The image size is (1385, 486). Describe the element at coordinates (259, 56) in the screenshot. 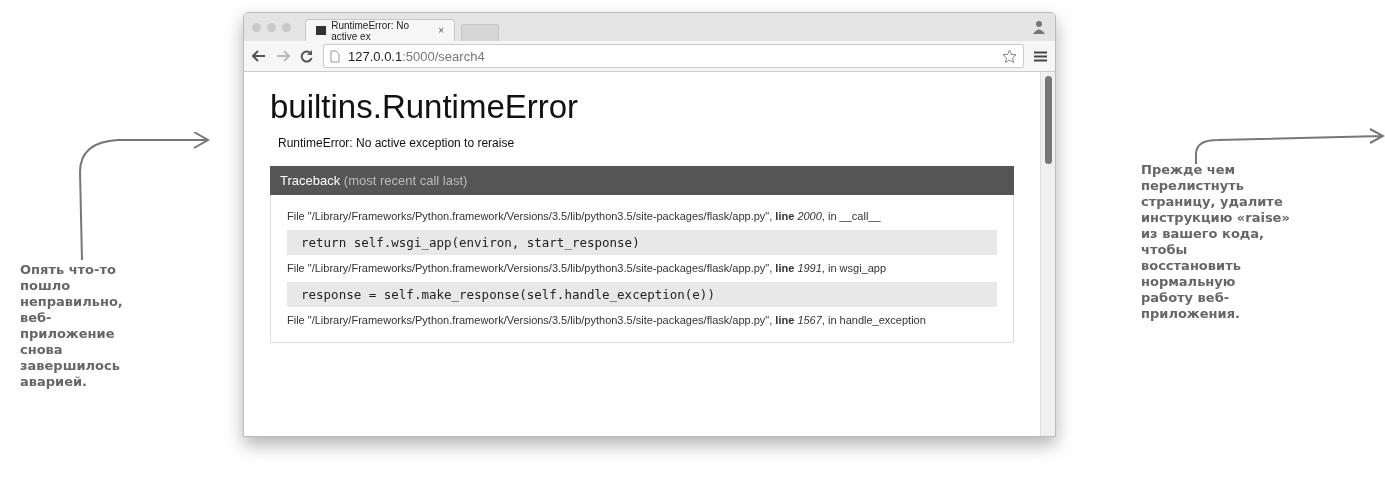

I see `back-icon` at that location.